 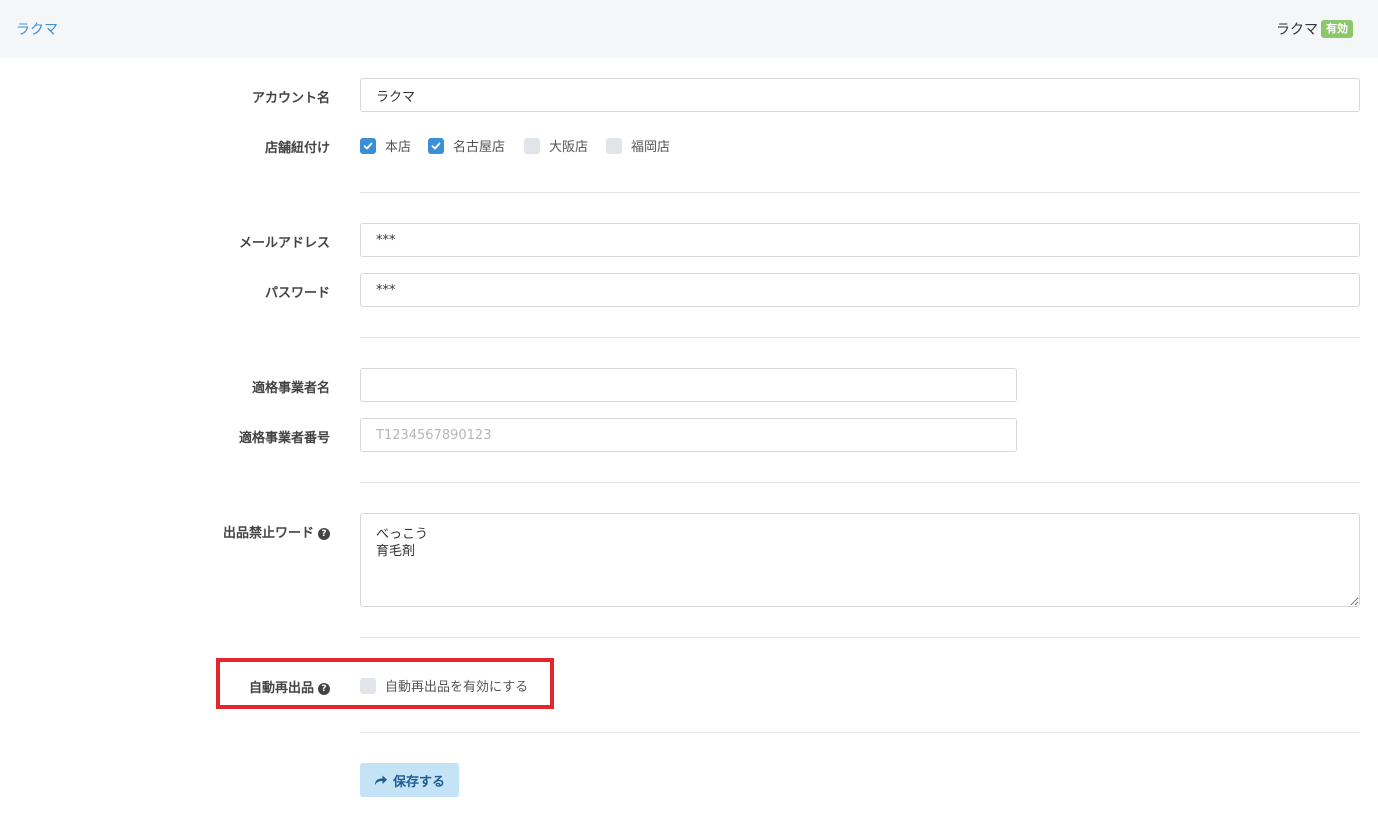 What do you see at coordinates (290, 98) in the screenshot?
I see `account-name-label-text: アカウント名` at bounding box center [290, 98].